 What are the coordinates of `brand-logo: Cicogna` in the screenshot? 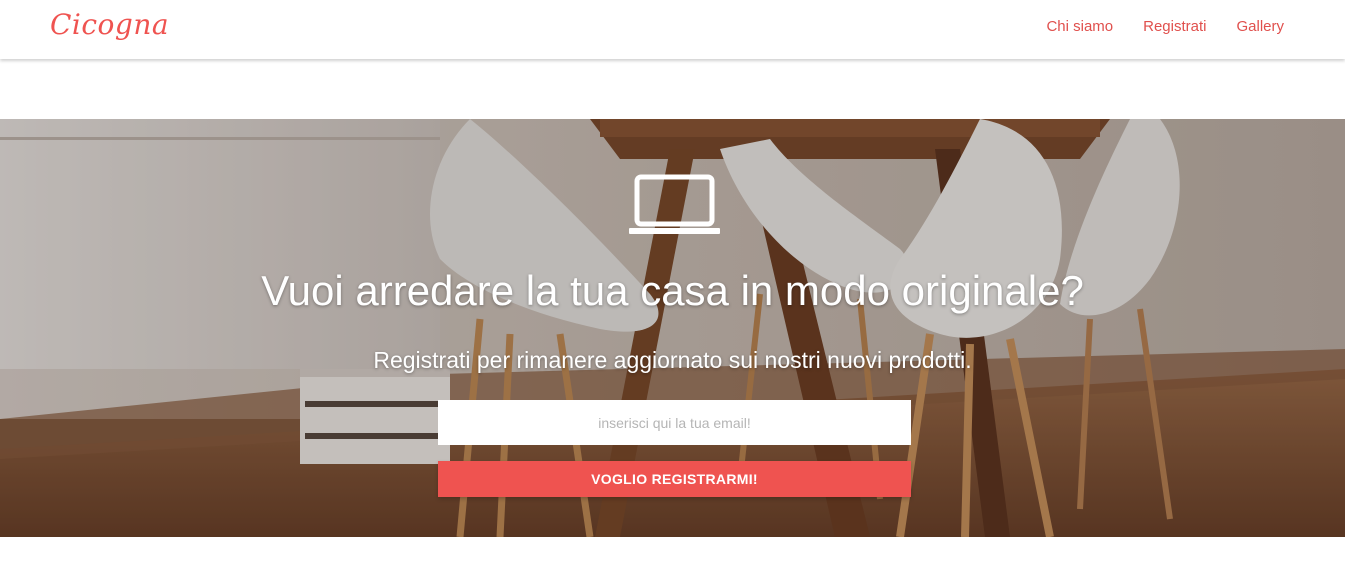 It's located at (109, 24).